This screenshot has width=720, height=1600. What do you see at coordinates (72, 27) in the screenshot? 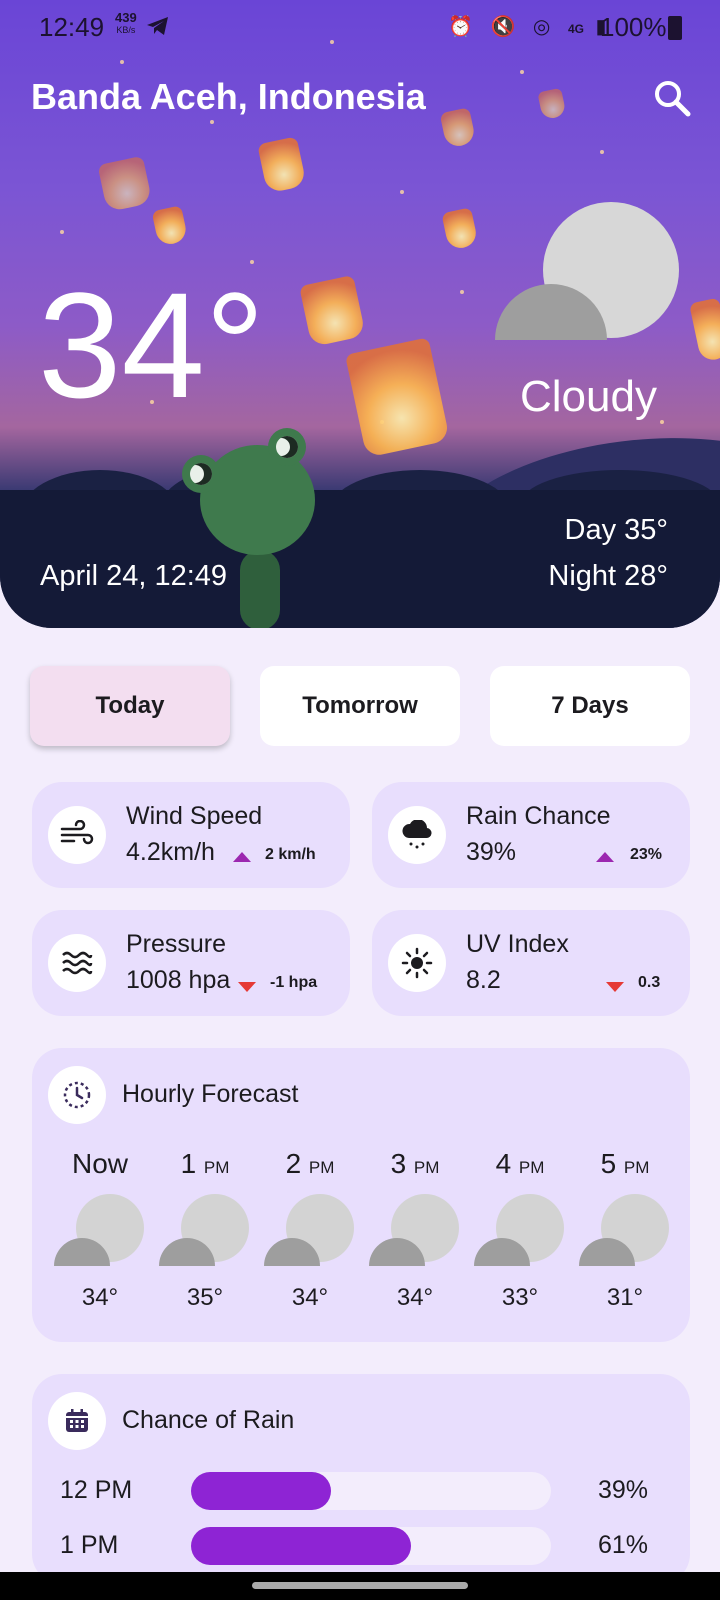
I see `status-time: 12:49` at bounding box center [72, 27].